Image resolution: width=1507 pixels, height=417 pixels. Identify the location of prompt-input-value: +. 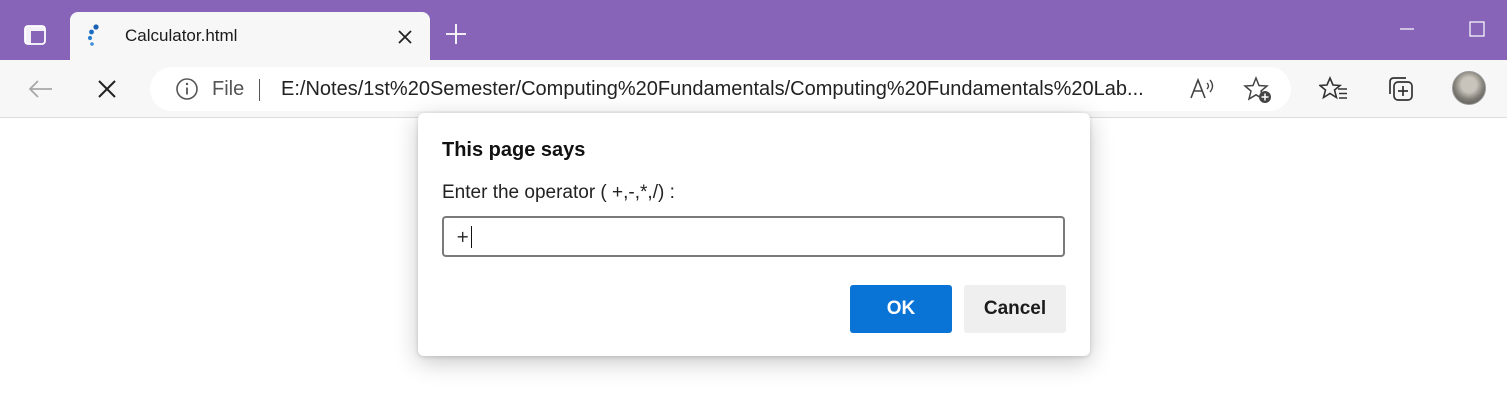
(463, 236).